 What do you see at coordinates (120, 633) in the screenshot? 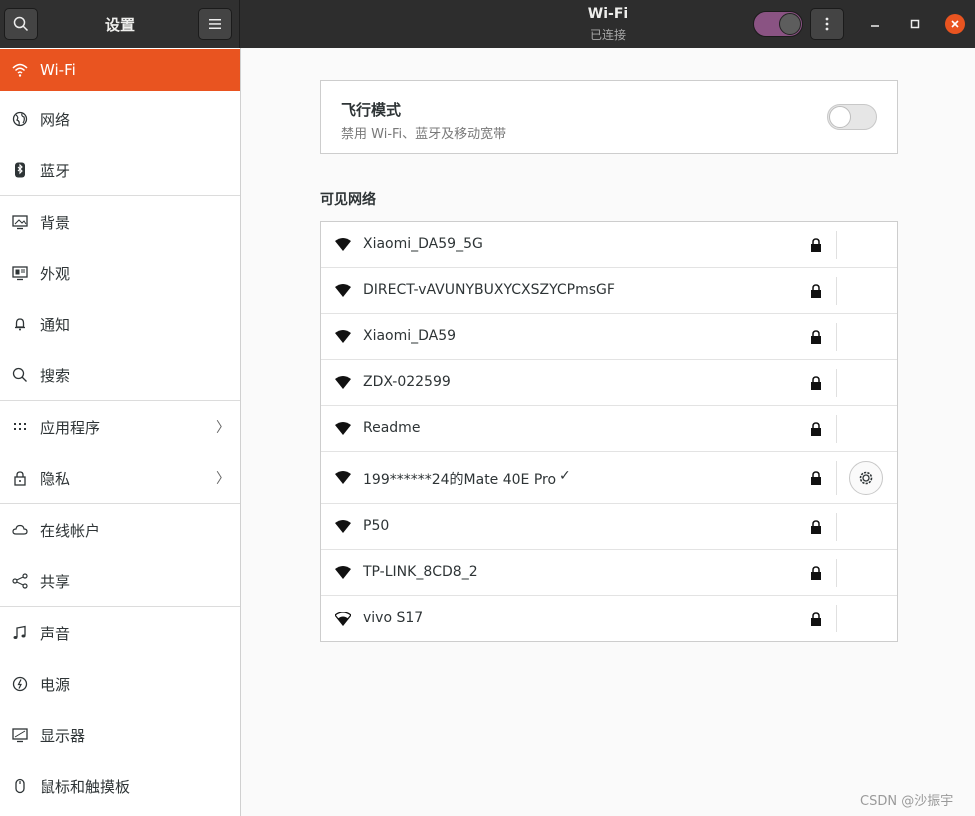
I see `sidebar-item-sound: 声音` at bounding box center [120, 633].